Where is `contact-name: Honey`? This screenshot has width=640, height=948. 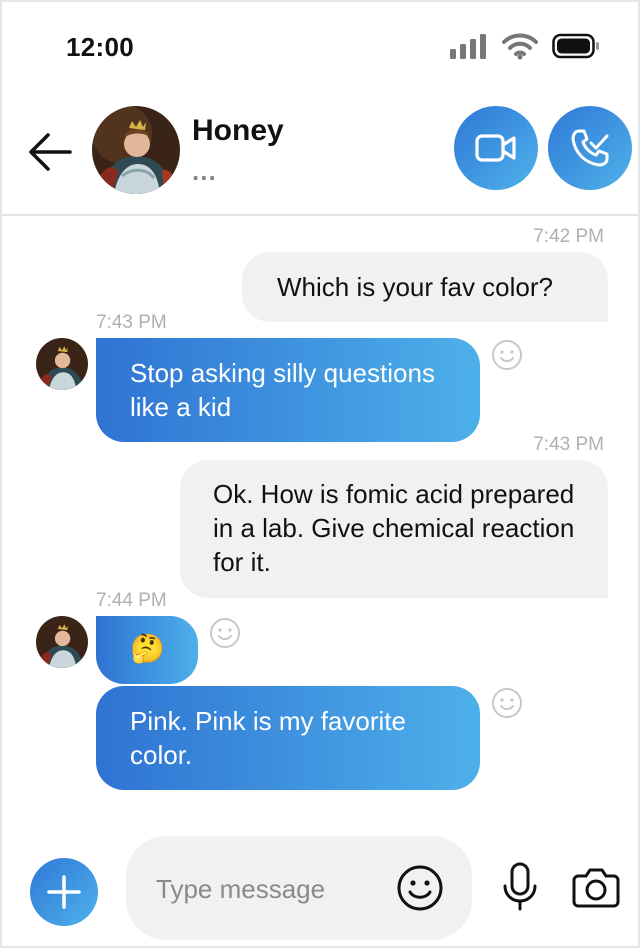 contact-name: Honey is located at coordinates (238, 130).